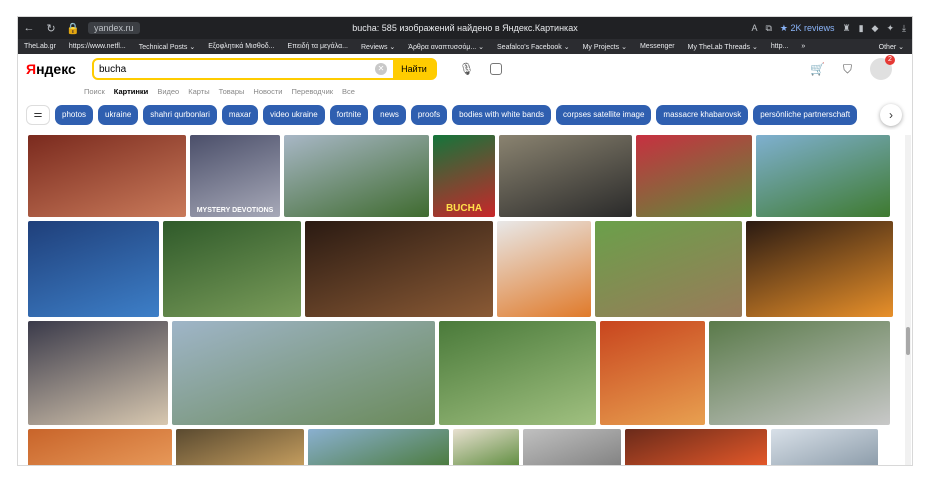 This screenshot has height=483, width=930. I want to click on image-thumb-memorial-path, so click(799, 373).